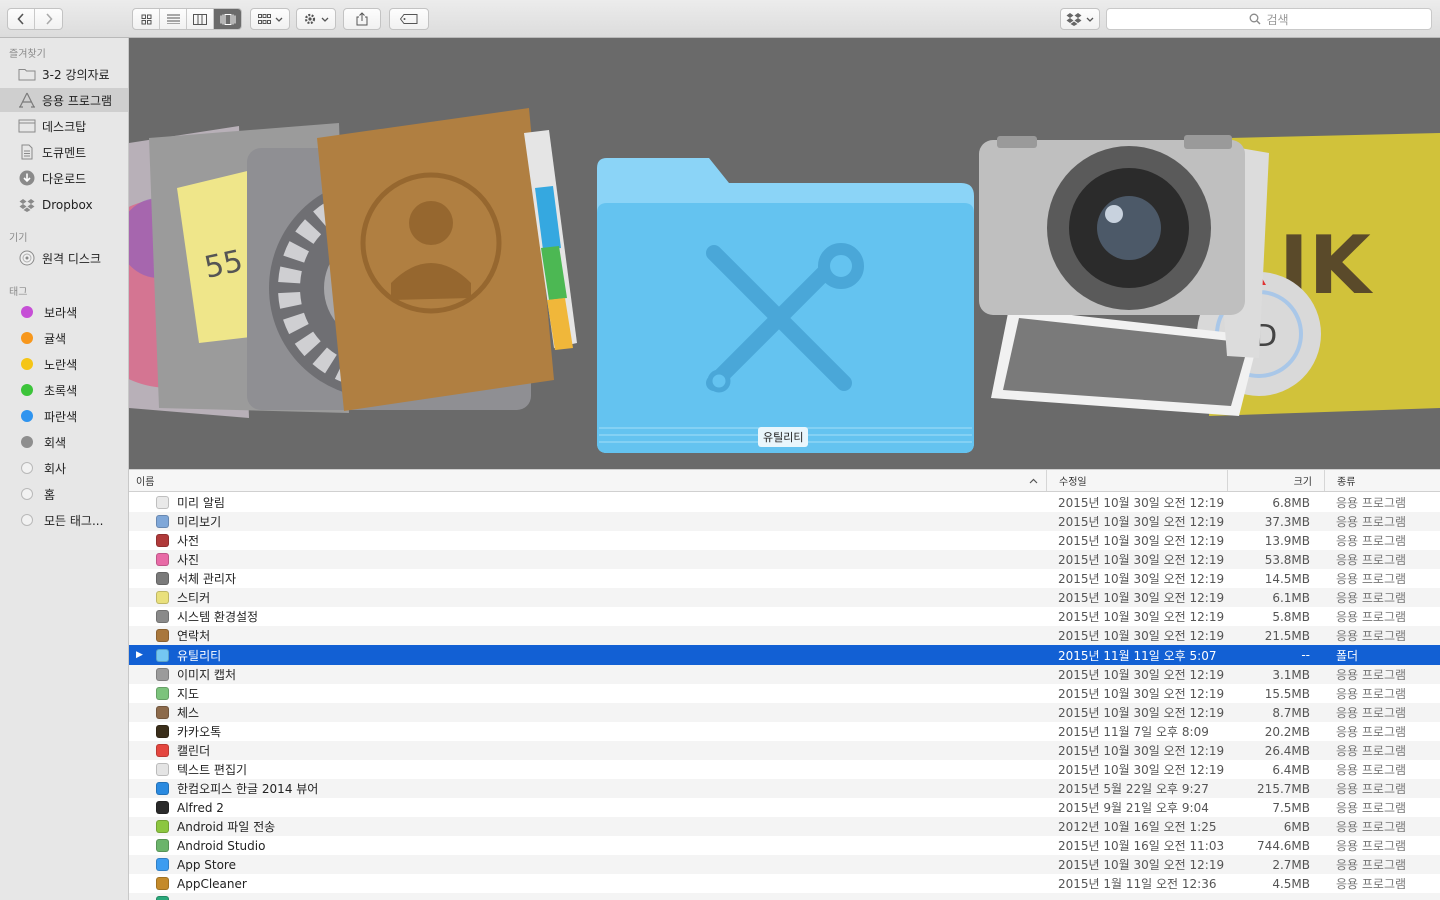  Describe the element at coordinates (72, 258) in the screenshot. I see `sidebar-item-label: 원격 디스크` at that location.